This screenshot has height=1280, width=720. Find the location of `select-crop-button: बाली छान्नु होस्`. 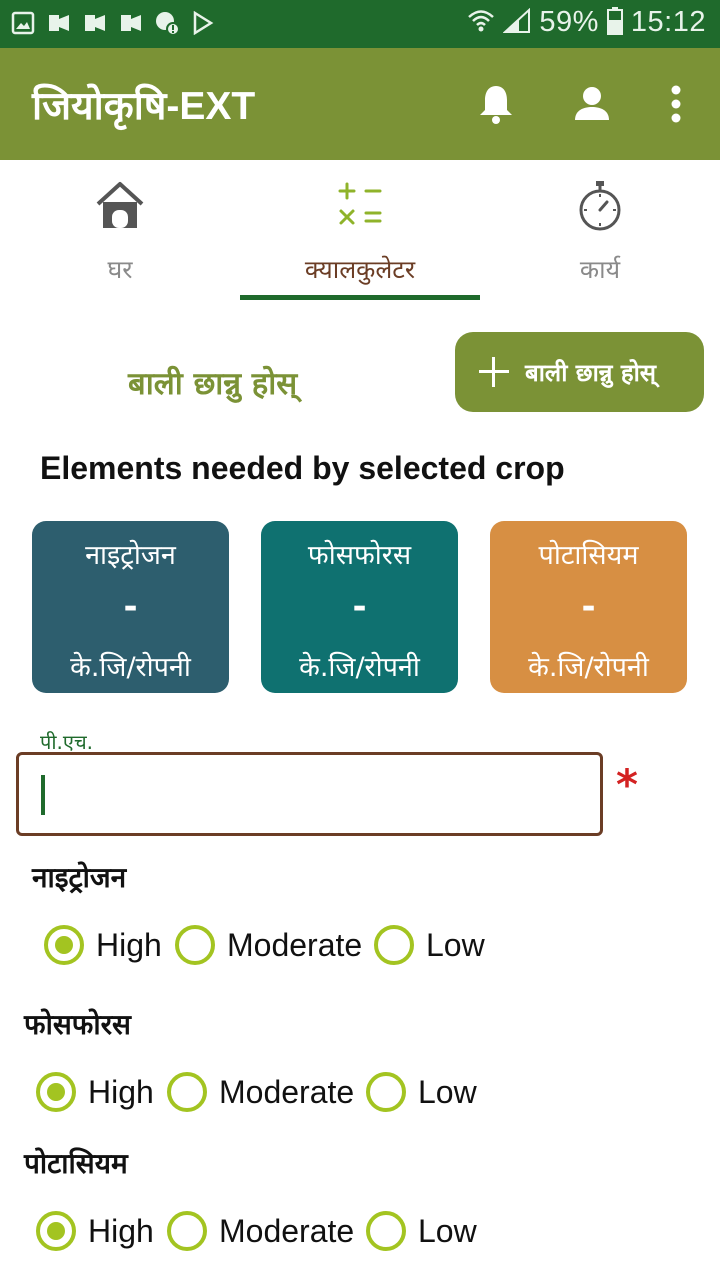

select-crop-button: बाली छान्नु होस् is located at coordinates (579, 372).